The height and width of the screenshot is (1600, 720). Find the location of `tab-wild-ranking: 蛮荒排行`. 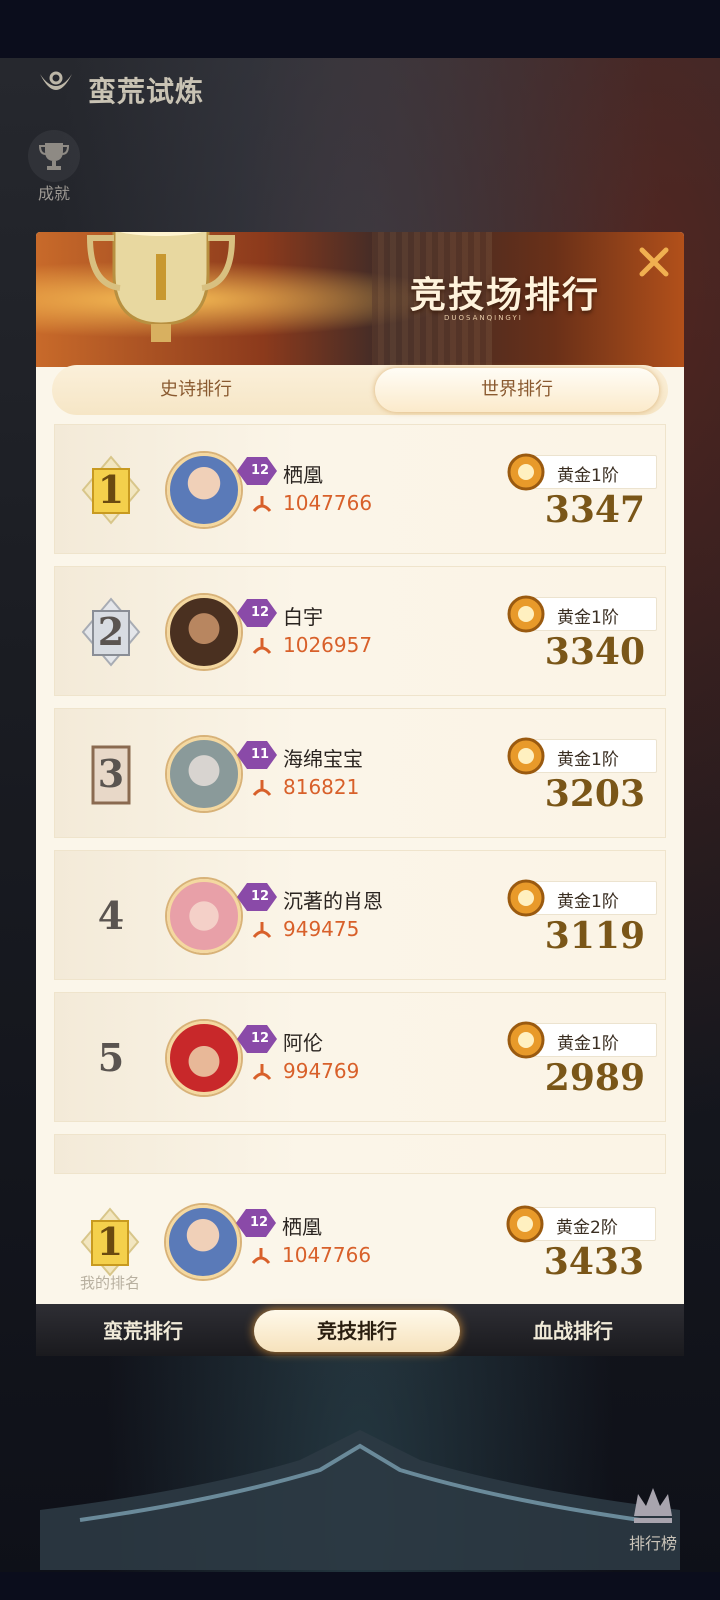

tab-wild-ranking: 蛮荒排行 is located at coordinates (143, 1331).